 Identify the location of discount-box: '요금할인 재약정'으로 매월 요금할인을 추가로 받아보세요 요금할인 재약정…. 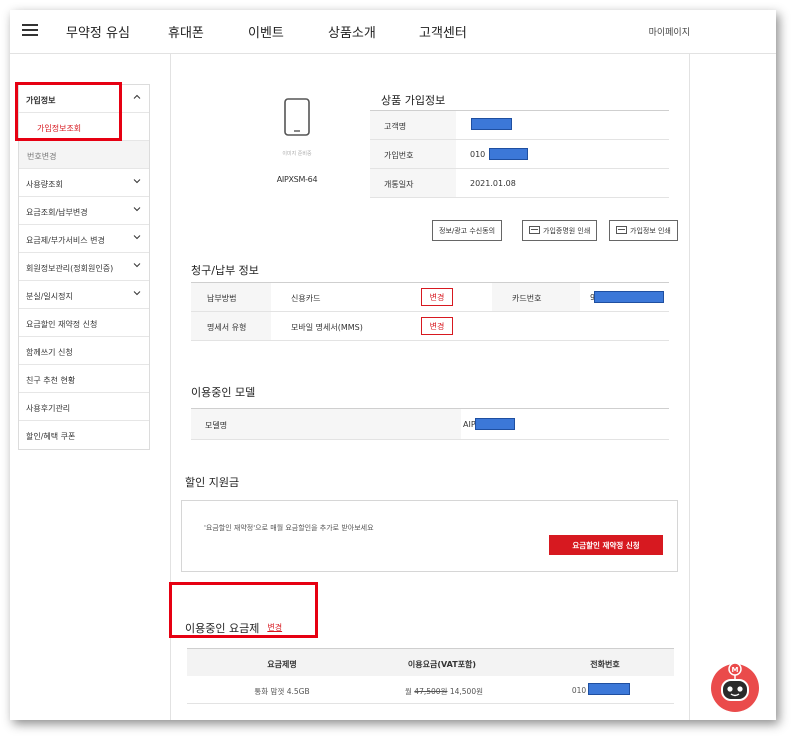
(429, 536).